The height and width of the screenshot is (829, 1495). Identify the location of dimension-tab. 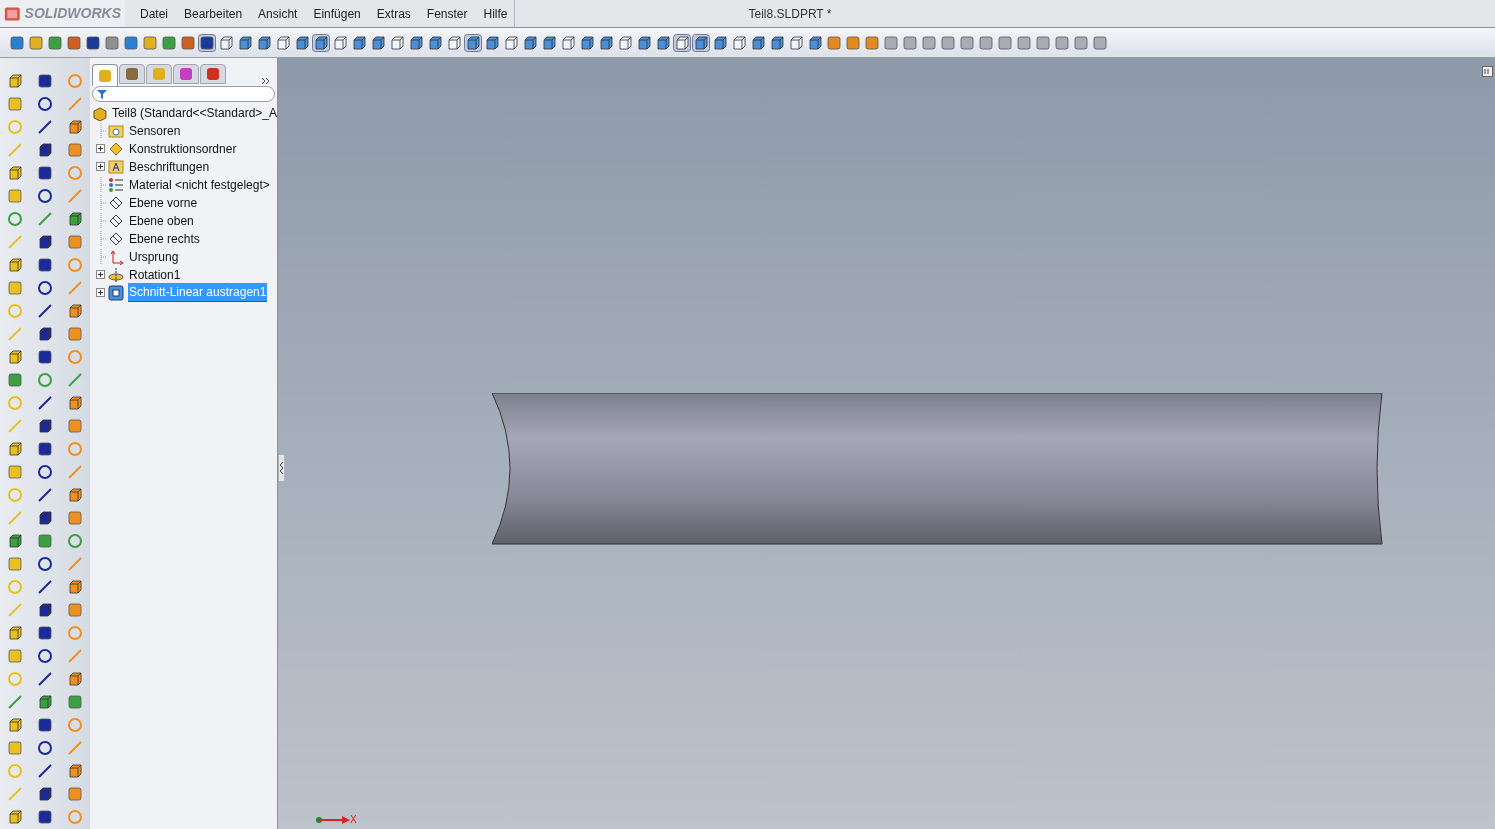
(186, 74).